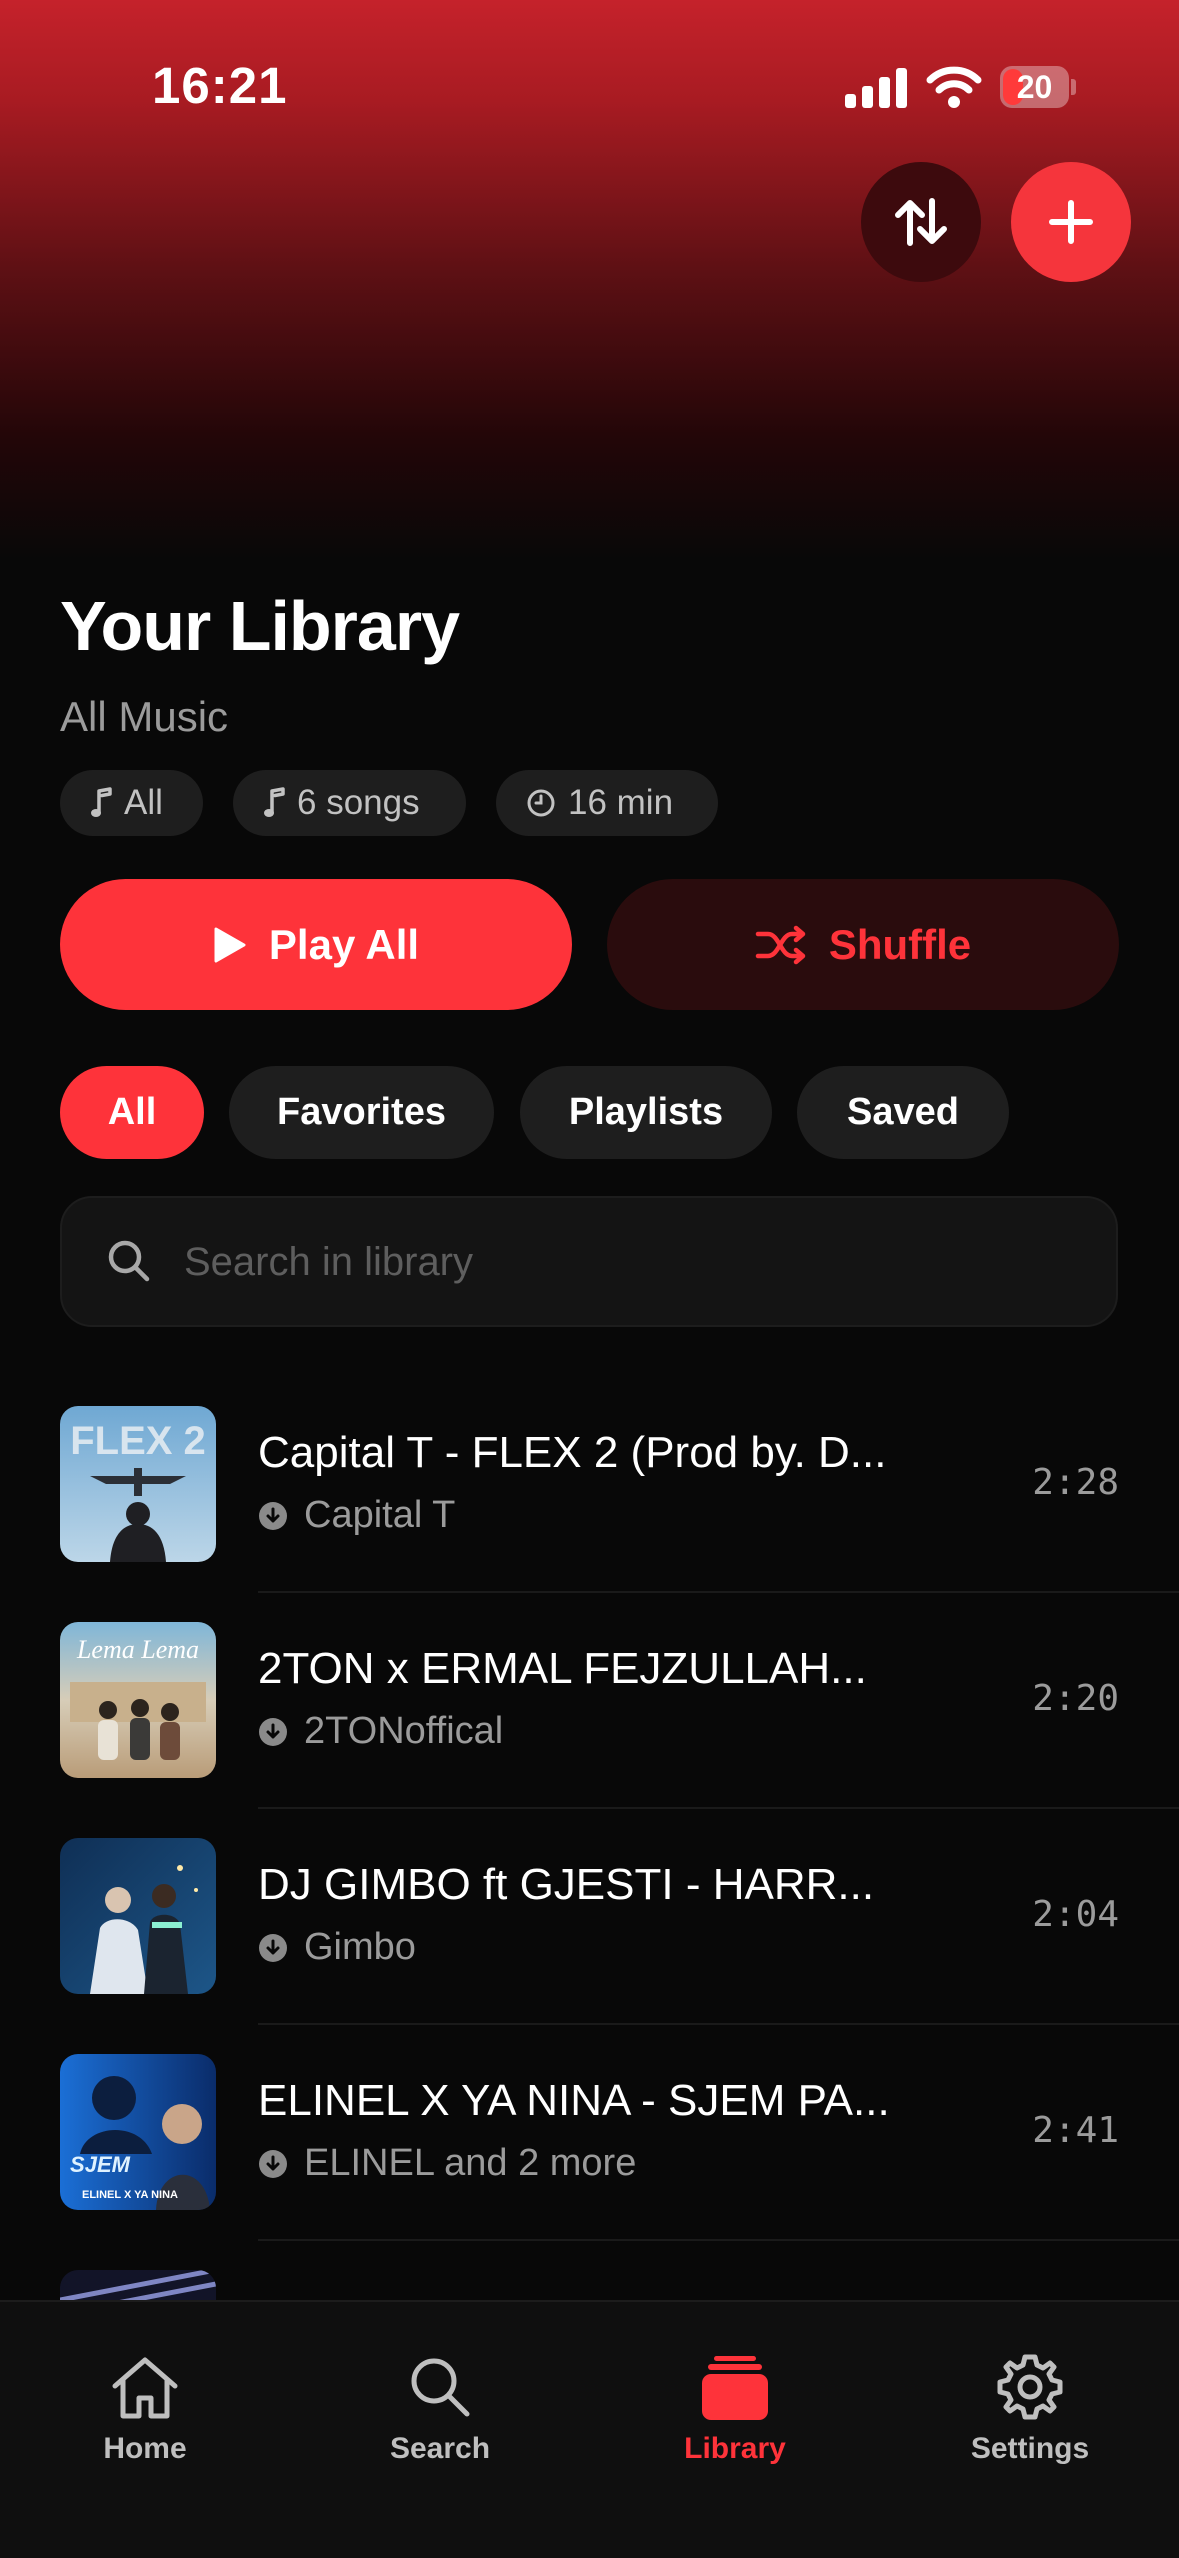 The image size is (1179, 2558). I want to click on tab-settings: Settings, so click(1030, 2412).